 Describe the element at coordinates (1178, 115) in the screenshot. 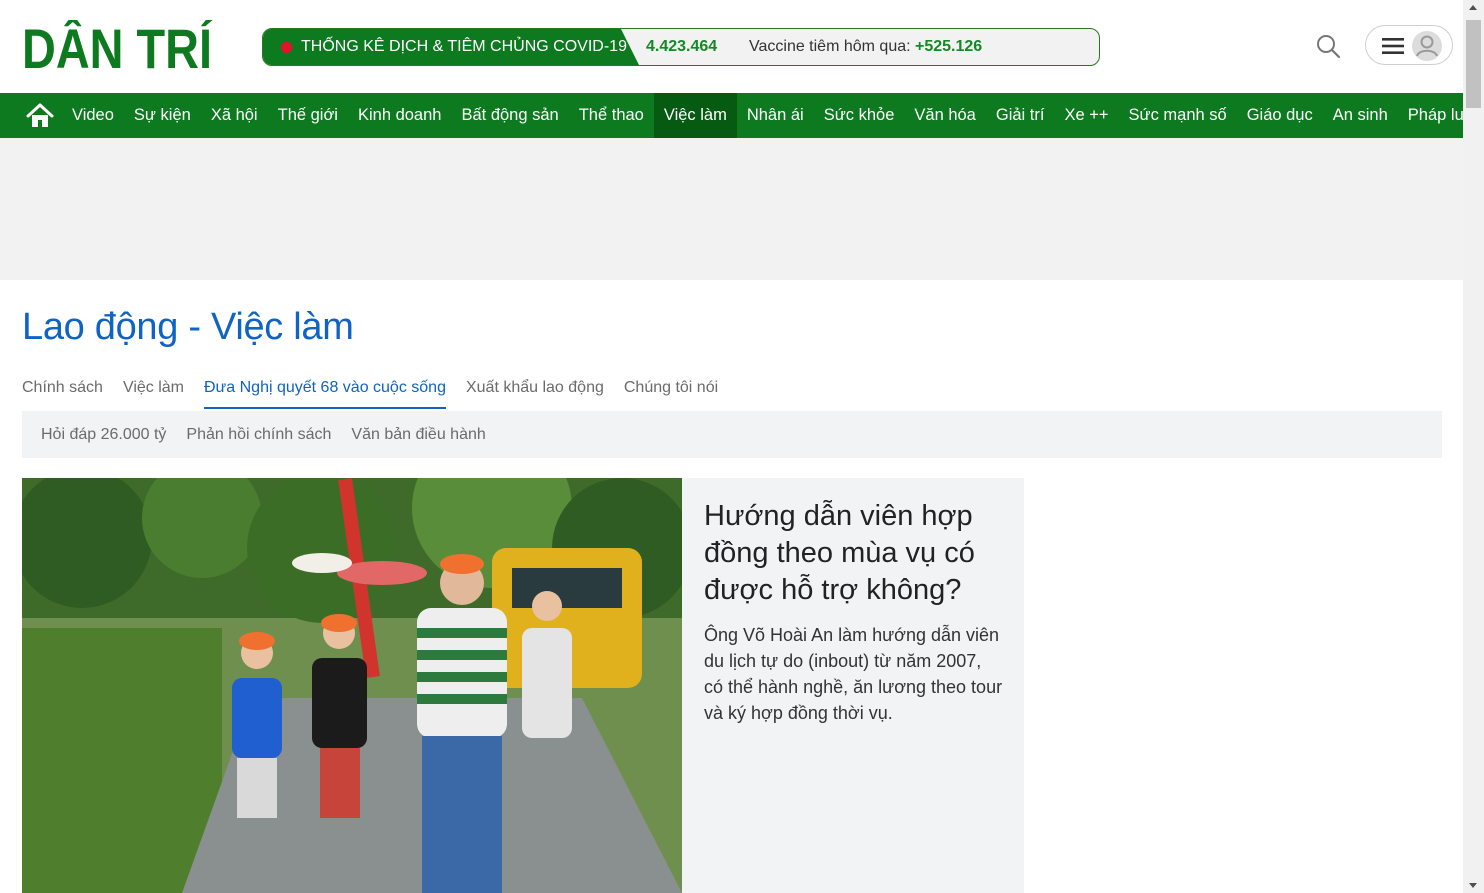

I see `nav-item: Sức mạnh số` at that location.